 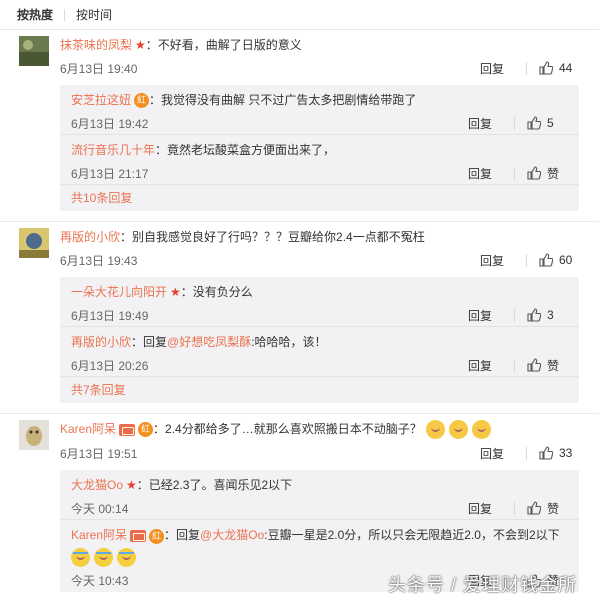 What do you see at coordinates (299, 15) in the screenshot?
I see `sort-bar: 按热度 按时间` at bounding box center [299, 15].